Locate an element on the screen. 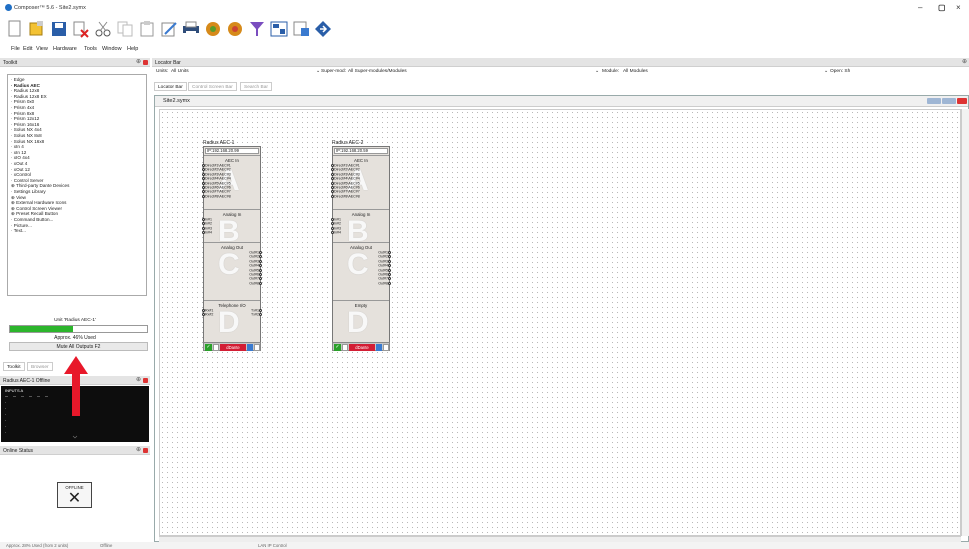 This screenshot has height=549, width=969. toolkit-item: · Solus NX 8x8 is located at coordinates (26, 135).